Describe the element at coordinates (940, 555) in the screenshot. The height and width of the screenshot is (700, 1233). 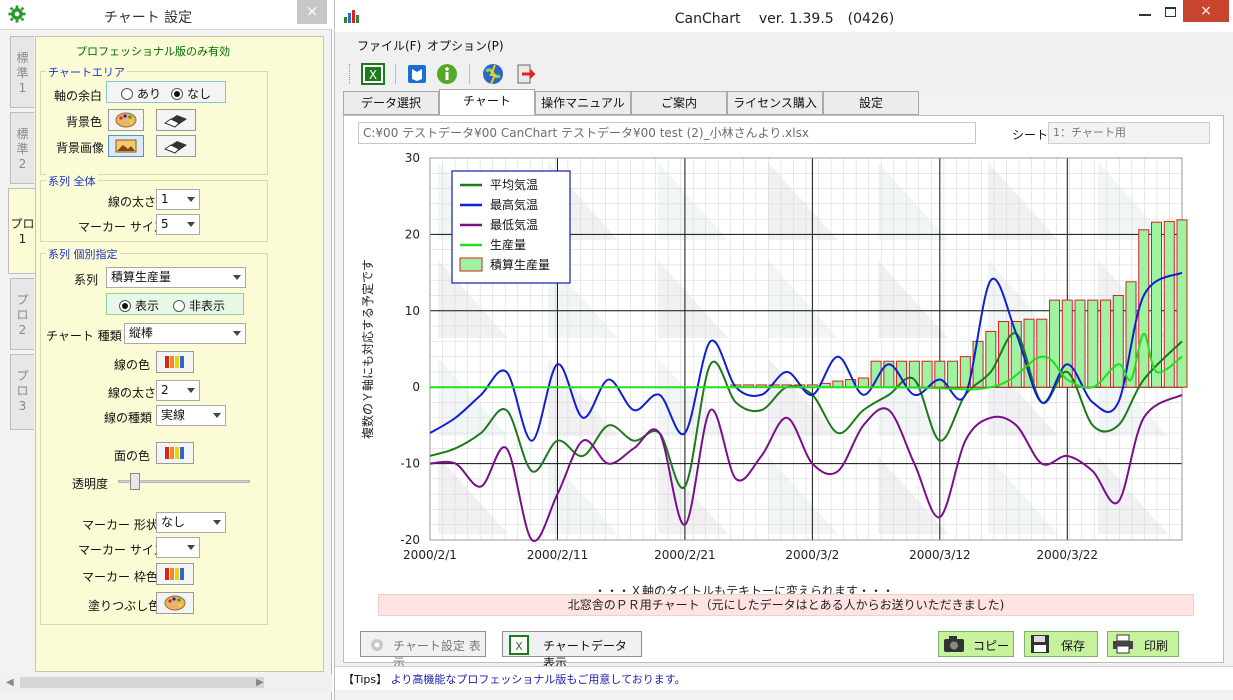
I see `x-tick-label: 2000/3/12` at that location.